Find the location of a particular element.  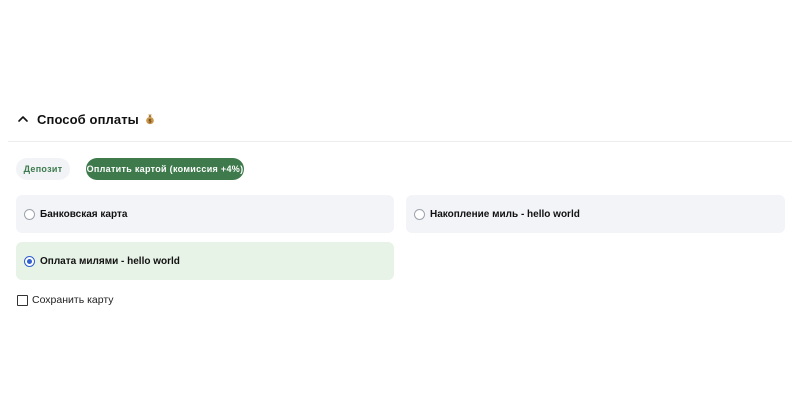

tab-pay-by-card: Оплатить картой (комиссия +4%) is located at coordinates (165, 169).